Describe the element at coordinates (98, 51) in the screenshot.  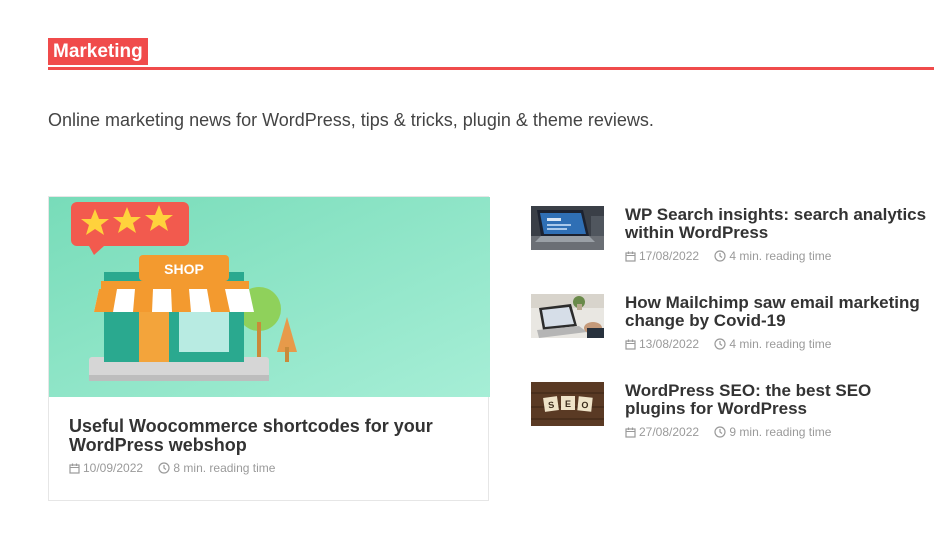
I see `section-label: Marketing` at that location.